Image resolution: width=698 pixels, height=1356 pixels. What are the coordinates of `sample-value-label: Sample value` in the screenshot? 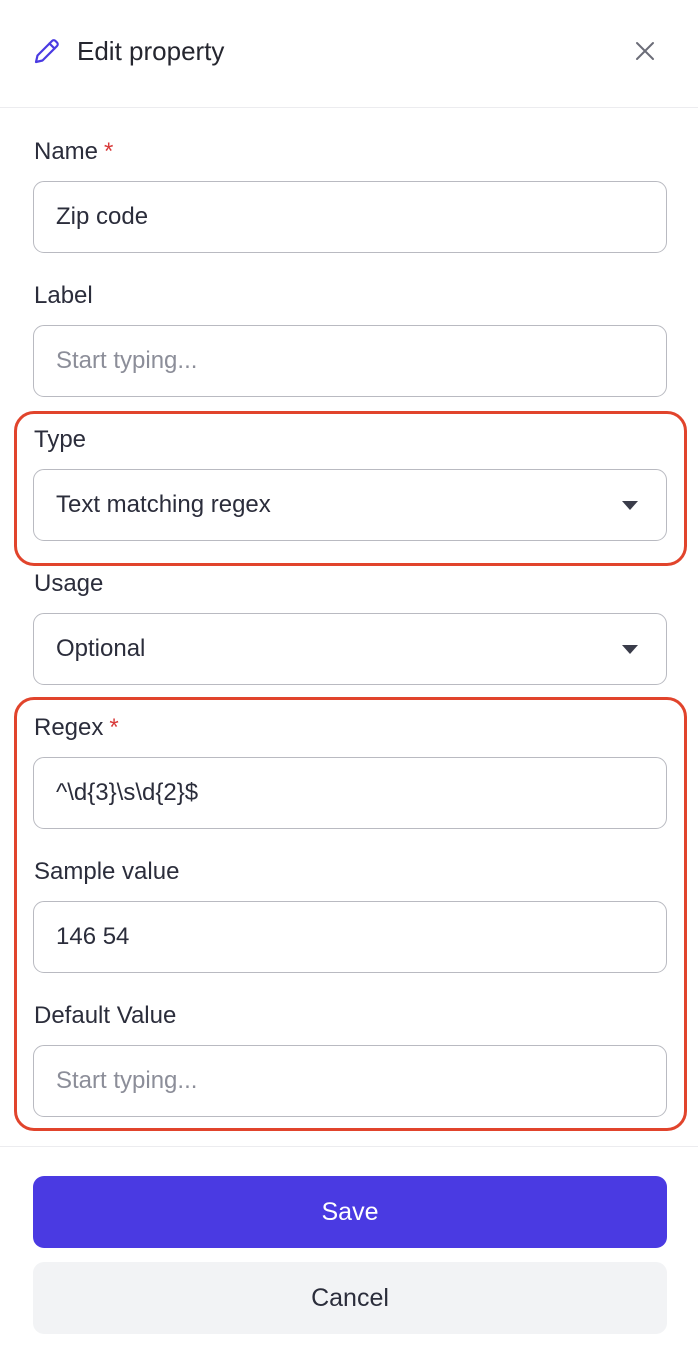 It's located at (107, 871).